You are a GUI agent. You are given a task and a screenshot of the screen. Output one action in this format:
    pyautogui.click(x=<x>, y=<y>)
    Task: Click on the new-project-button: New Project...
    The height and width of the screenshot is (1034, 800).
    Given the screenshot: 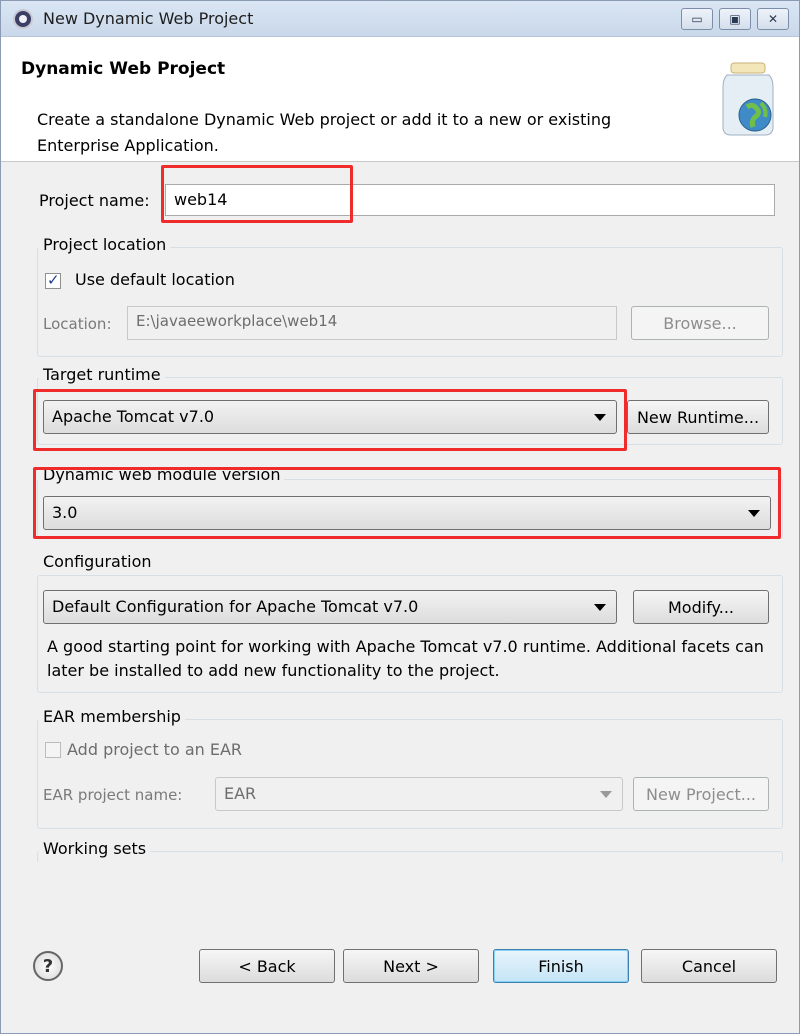 What is the action you would take?
    pyautogui.click(x=701, y=794)
    